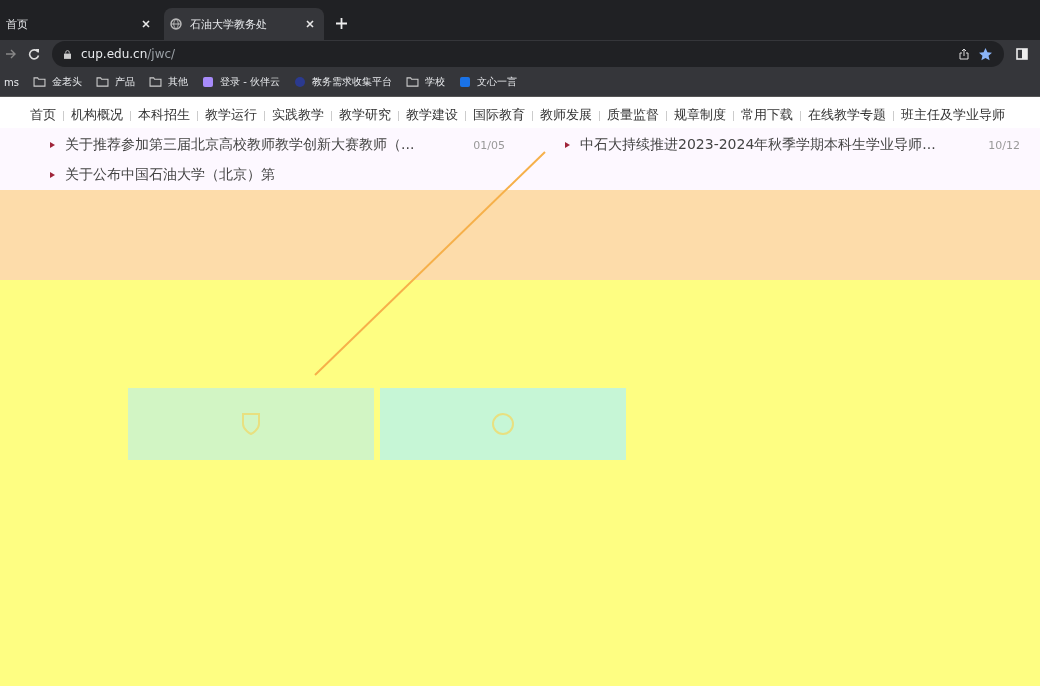 Image resolution: width=1040 pixels, height=686 pixels. Describe the element at coordinates (432, 115) in the screenshot. I see `nav-link: 教学建设` at that location.